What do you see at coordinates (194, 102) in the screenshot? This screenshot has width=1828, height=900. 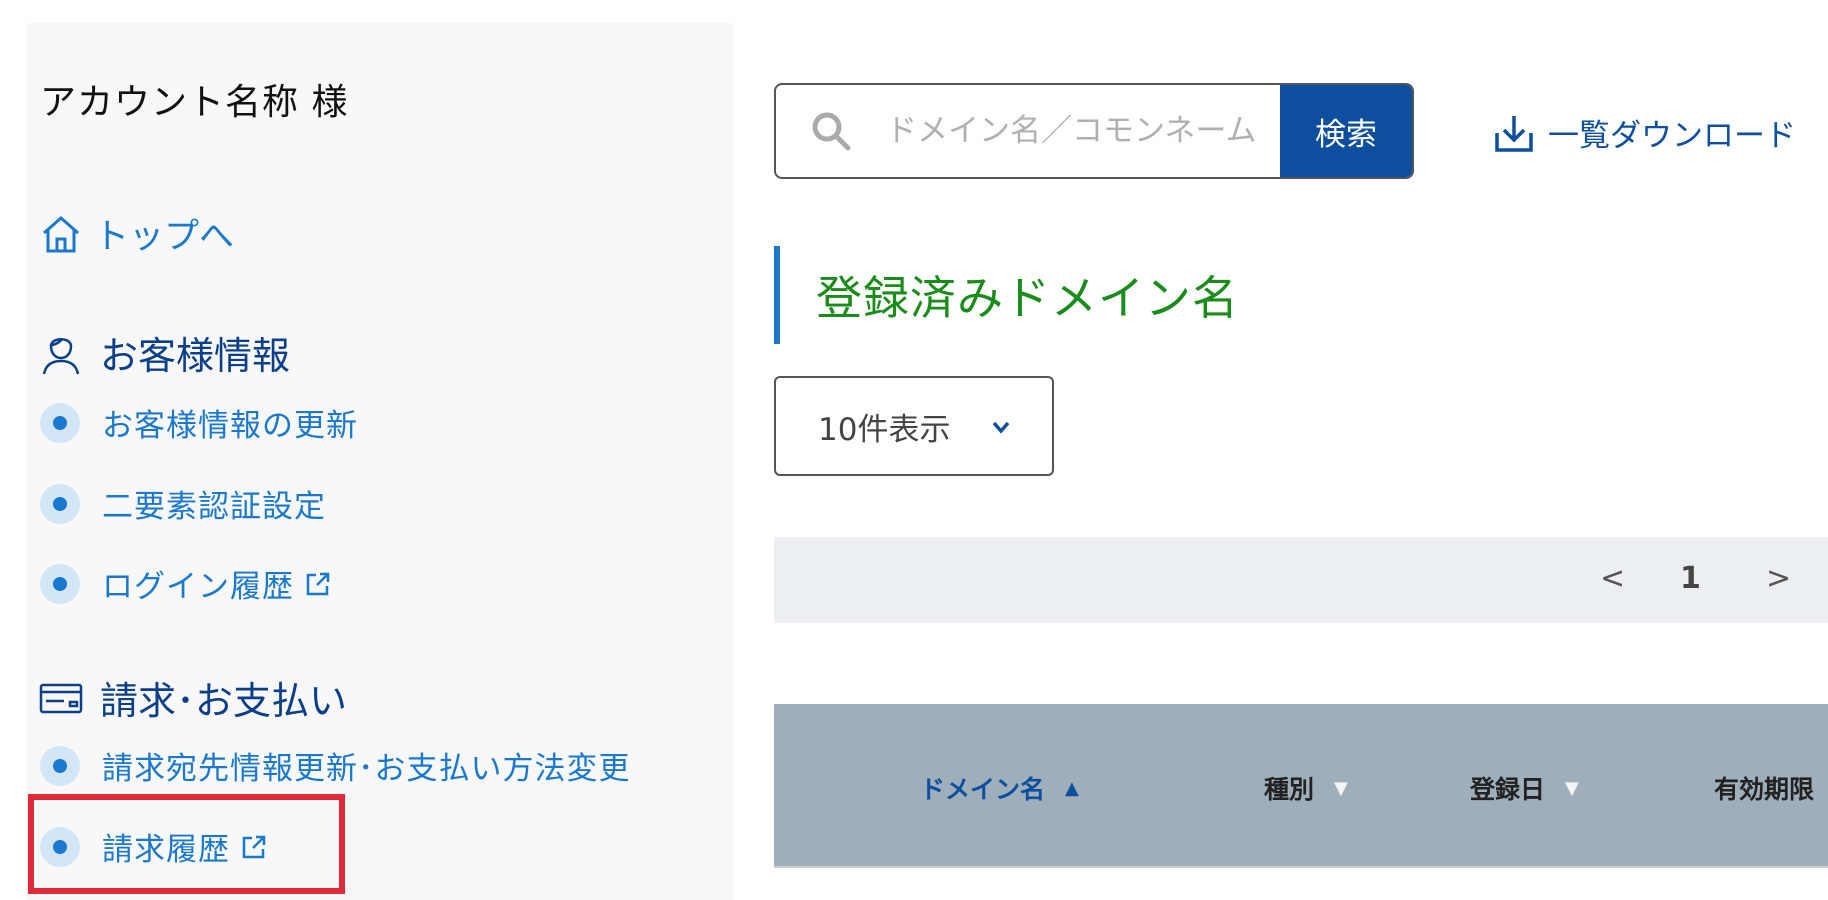 I see `account-name: アカウント名称 様` at bounding box center [194, 102].